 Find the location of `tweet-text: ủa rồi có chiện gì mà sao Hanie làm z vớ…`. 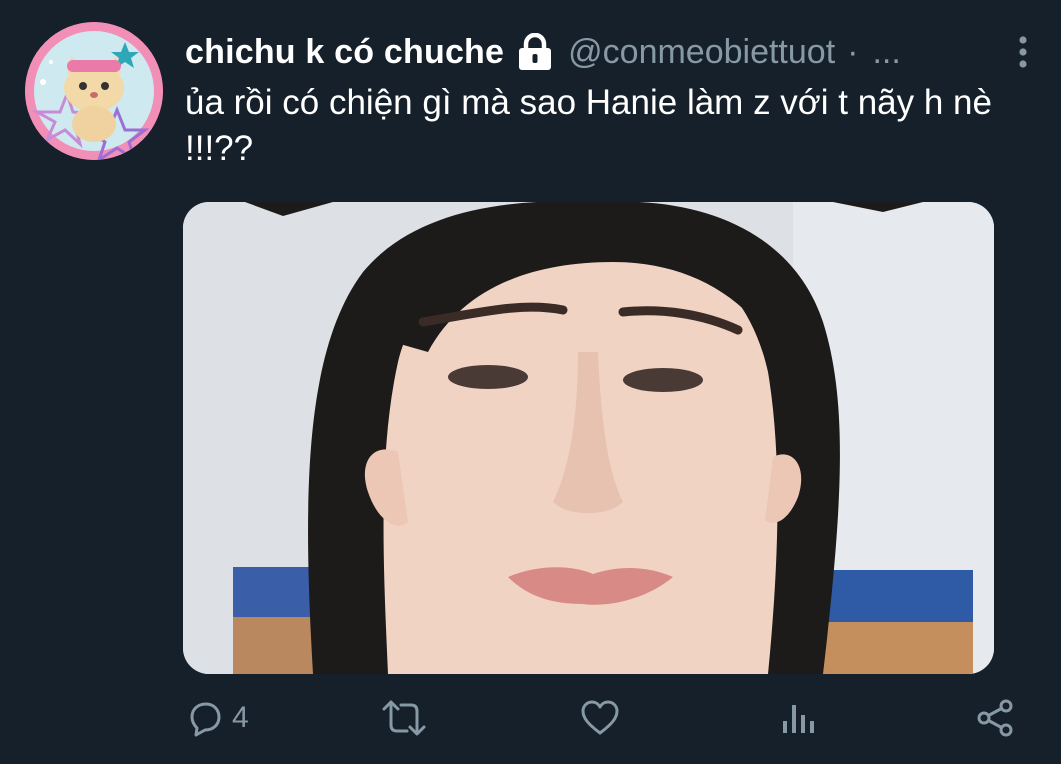

tweet-text: ủa rồi có chiện gì mà sao Hanie làm z vớ… is located at coordinates (588, 125).